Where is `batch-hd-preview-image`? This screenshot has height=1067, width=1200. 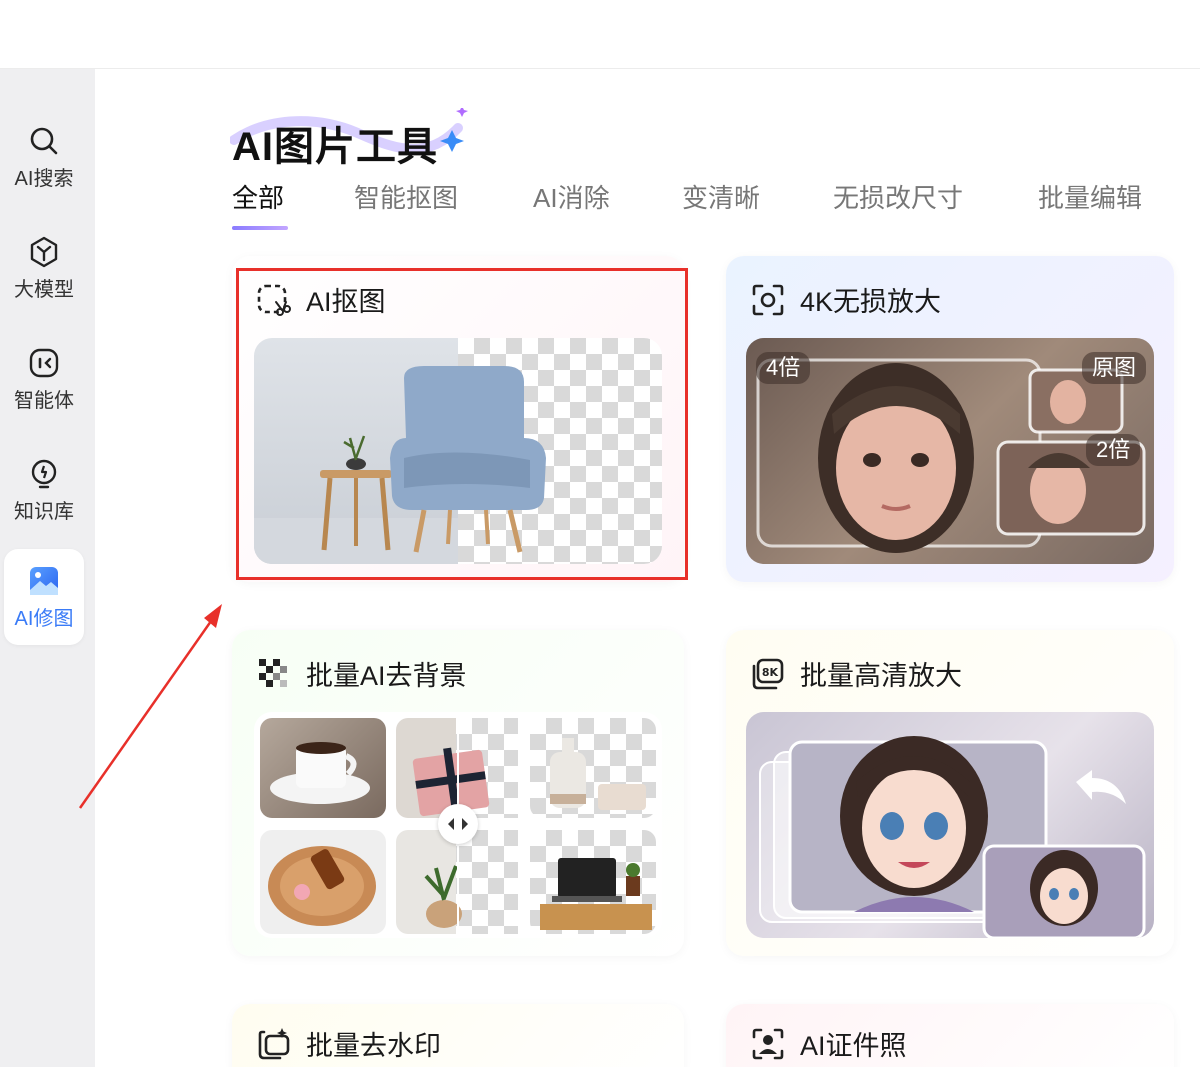
batch-hd-preview-image is located at coordinates (950, 825).